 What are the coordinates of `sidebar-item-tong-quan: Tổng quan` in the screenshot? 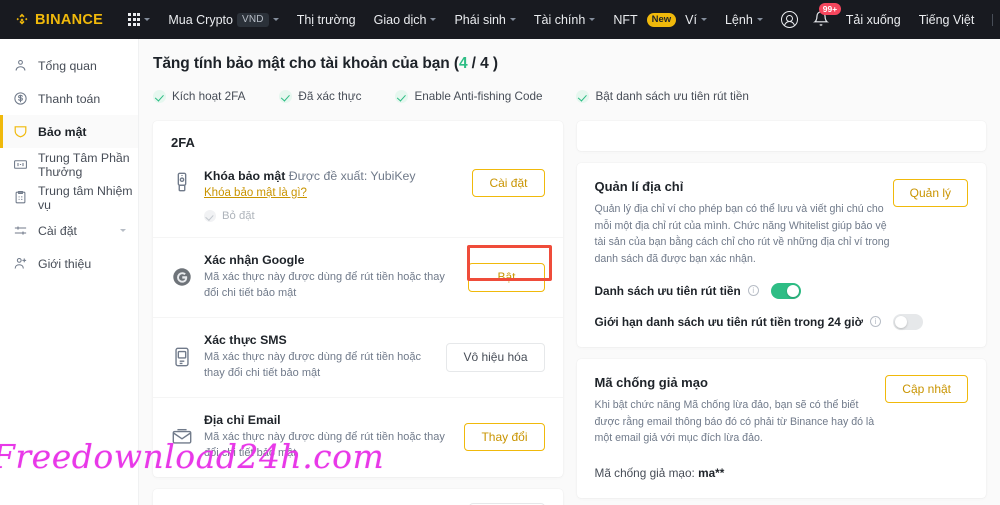 It's located at (69, 65).